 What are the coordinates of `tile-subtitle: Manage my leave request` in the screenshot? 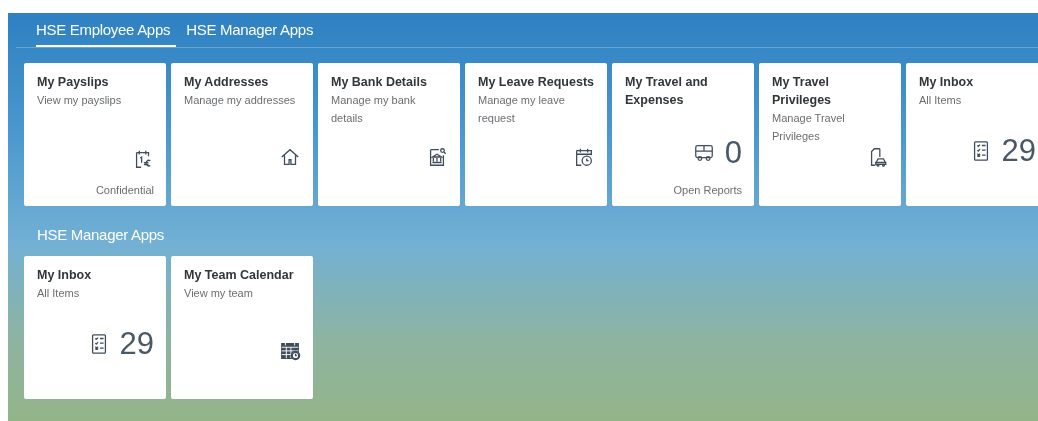 It's located at (522, 109).